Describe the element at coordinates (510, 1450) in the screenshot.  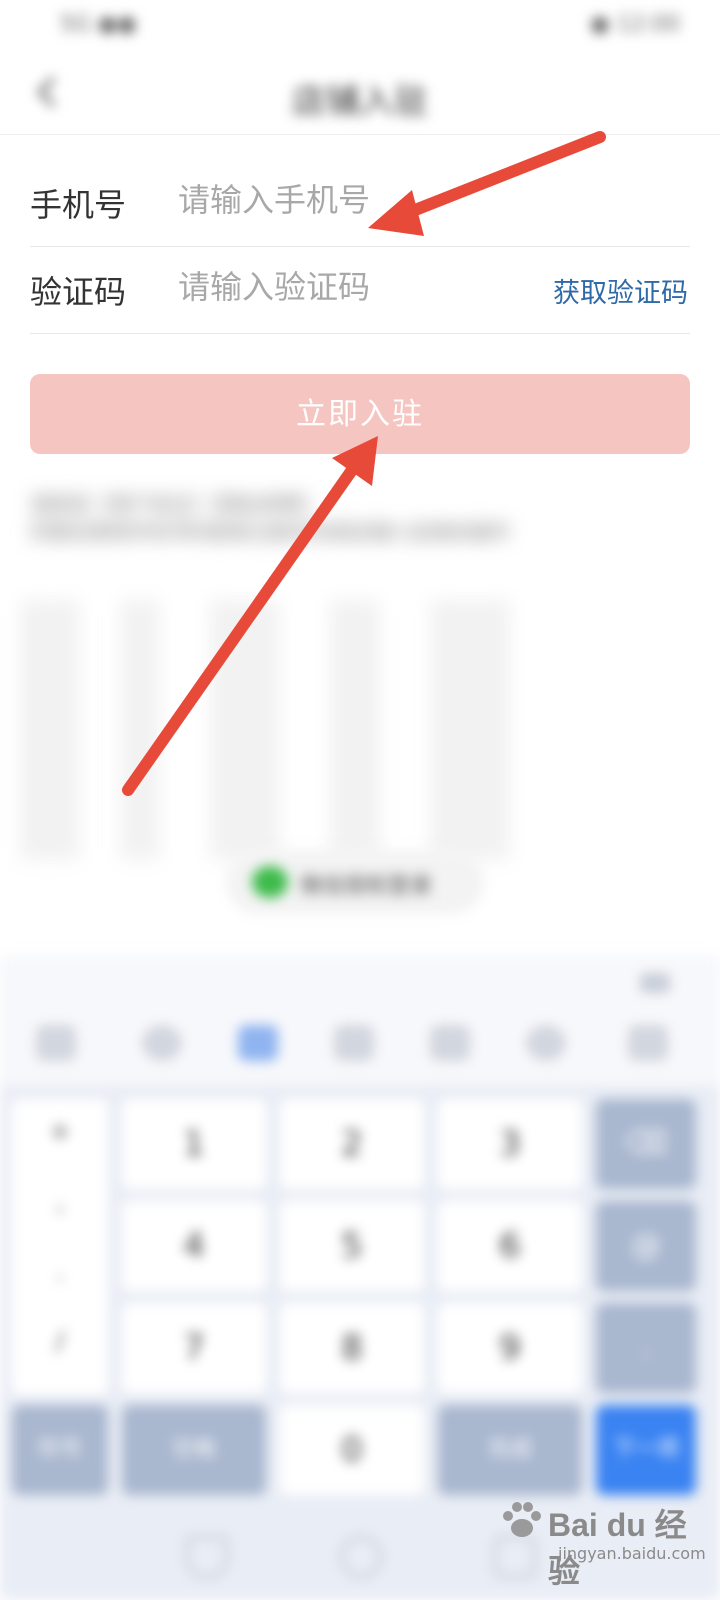
I see `done-key: 完成` at that location.